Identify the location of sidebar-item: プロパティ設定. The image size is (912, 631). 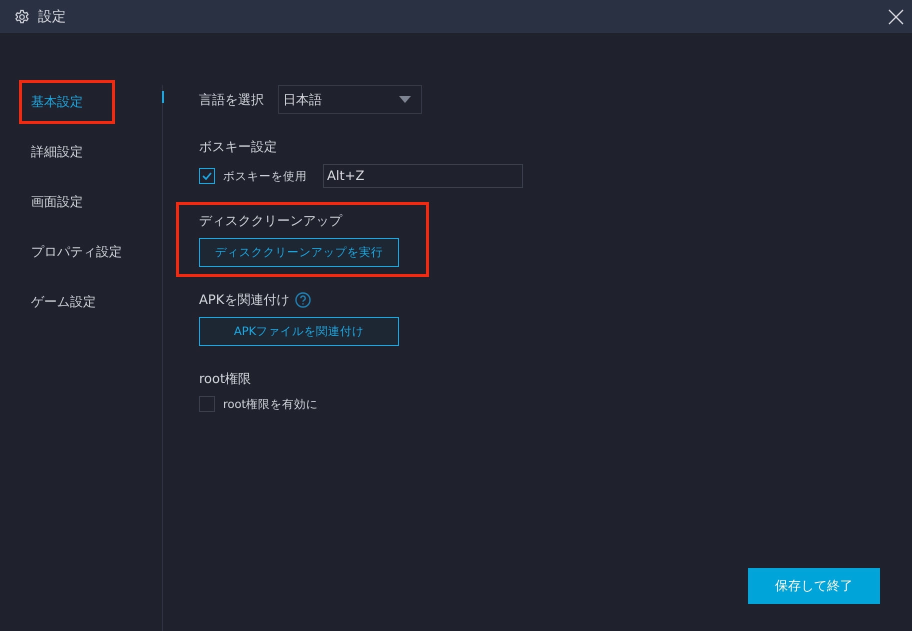
(70, 252).